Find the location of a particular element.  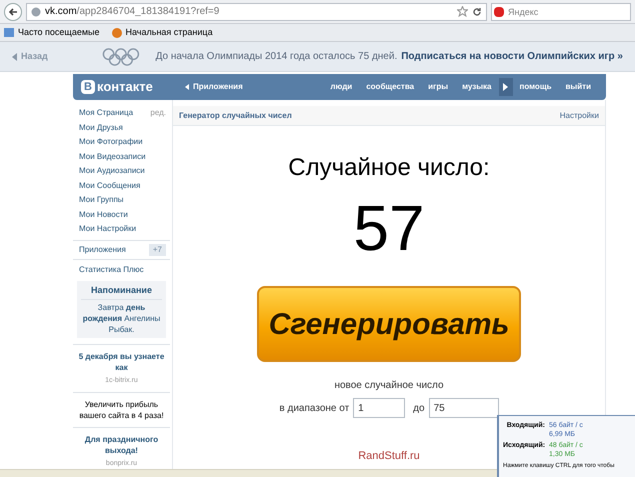

bookmark-link: Часто посещаемые is located at coordinates (52, 33).